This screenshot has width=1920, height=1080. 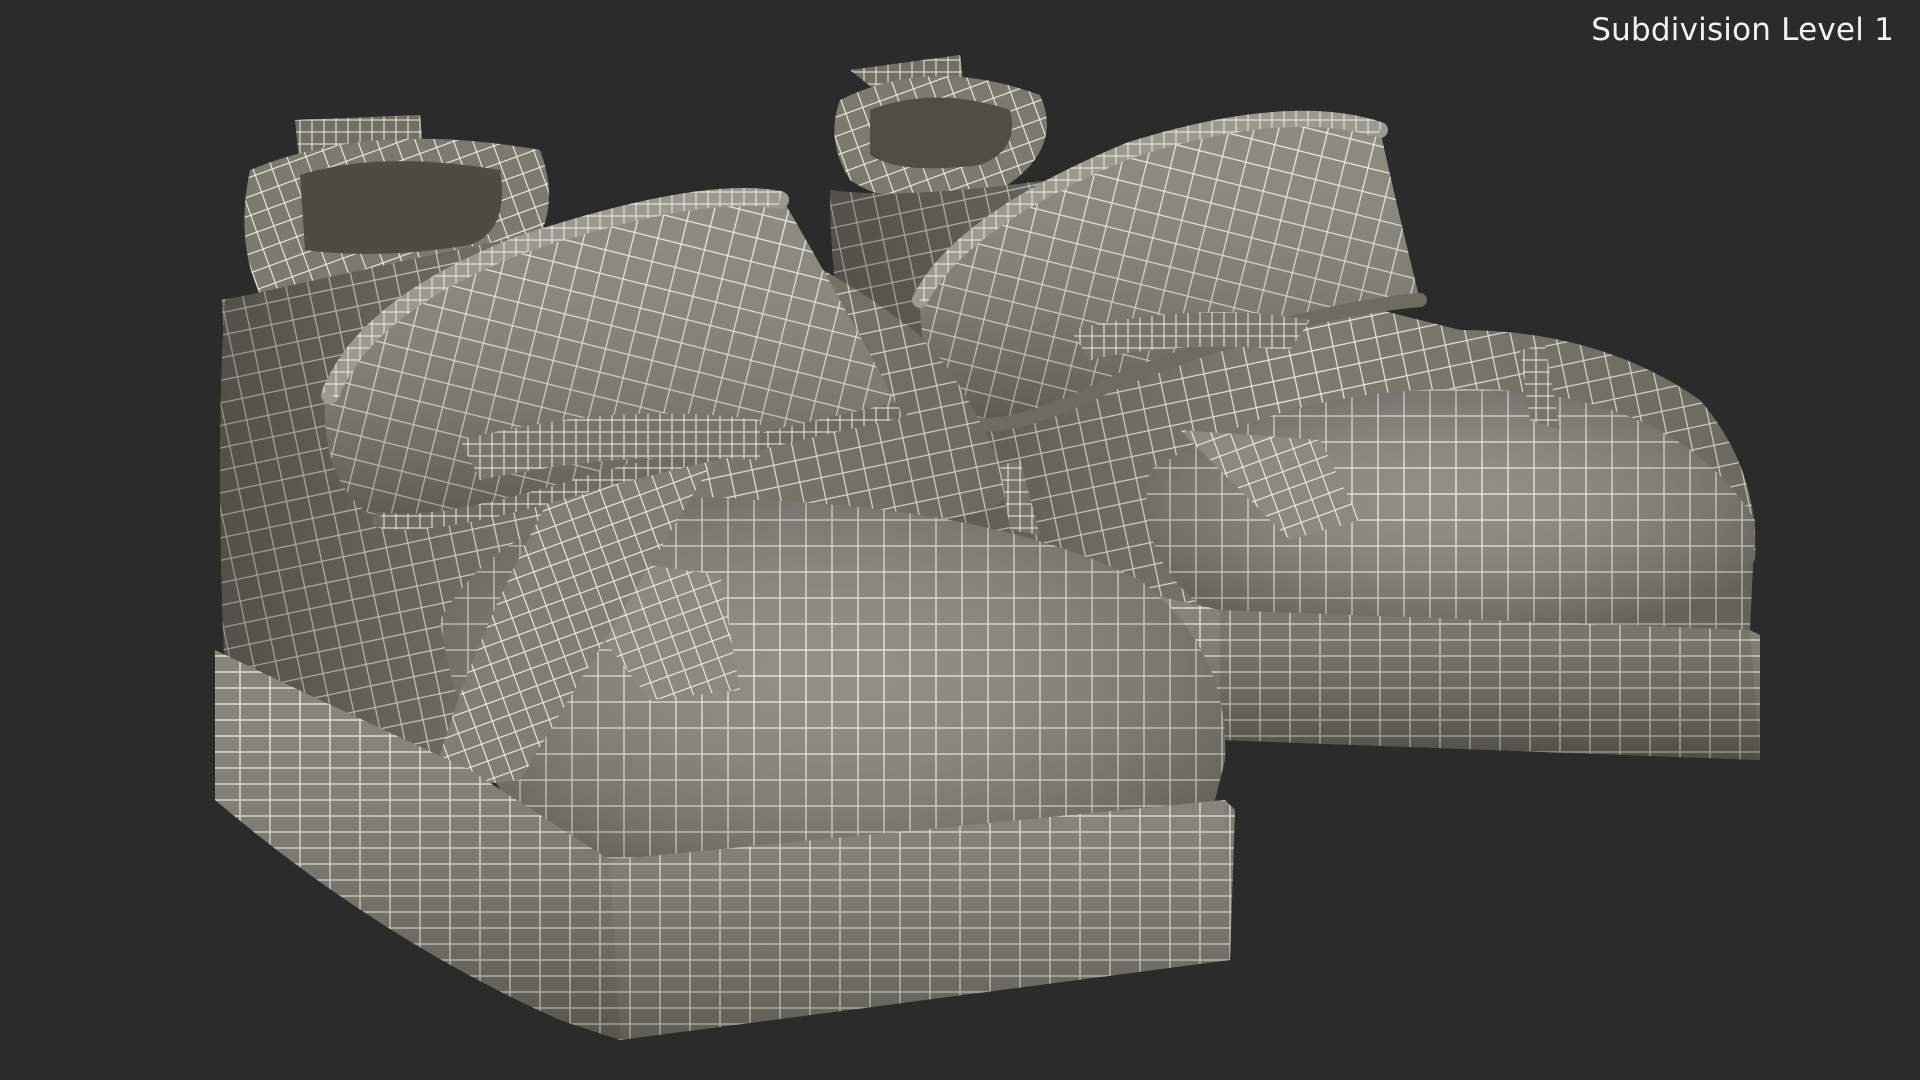 What do you see at coordinates (1742, 30) in the screenshot?
I see `subdivision-level-label: Subdivision Level 1` at bounding box center [1742, 30].